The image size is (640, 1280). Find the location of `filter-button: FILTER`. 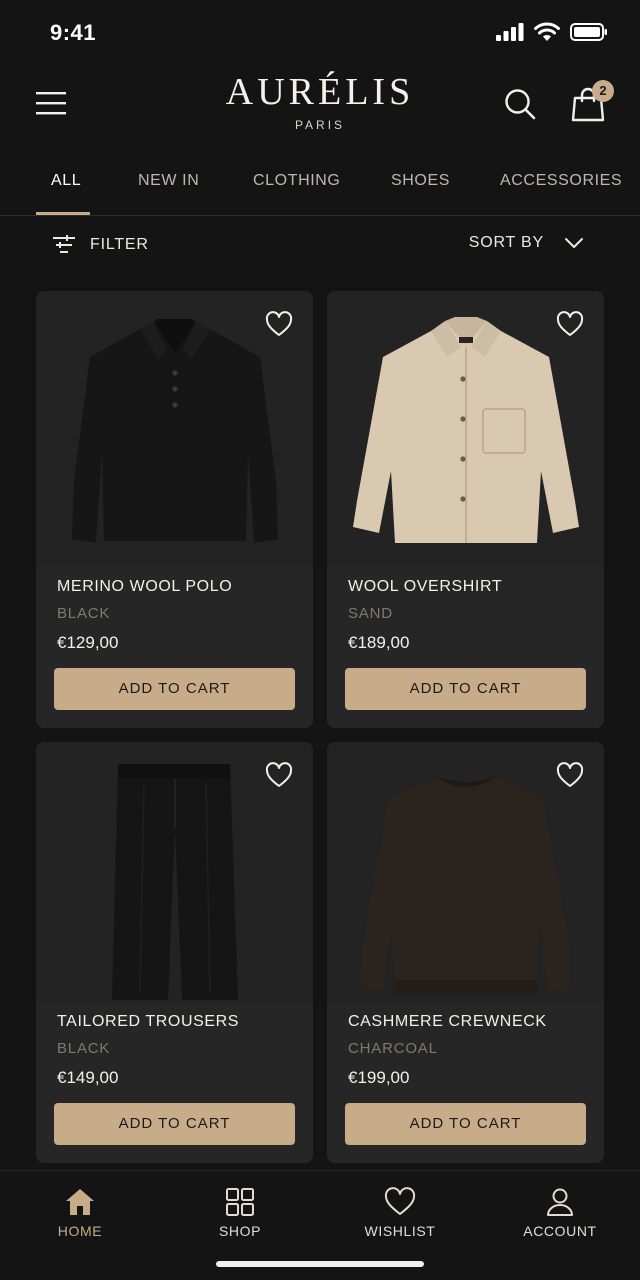

filter-button: FILTER is located at coordinates (100, 245).